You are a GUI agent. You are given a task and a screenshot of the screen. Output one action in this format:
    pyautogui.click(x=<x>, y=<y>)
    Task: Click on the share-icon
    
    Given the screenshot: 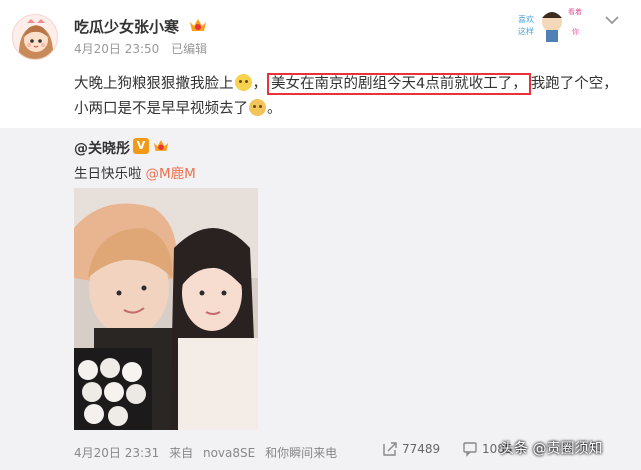 What is the action you would take?
    pyautogui.click(x=390, y=449)
    